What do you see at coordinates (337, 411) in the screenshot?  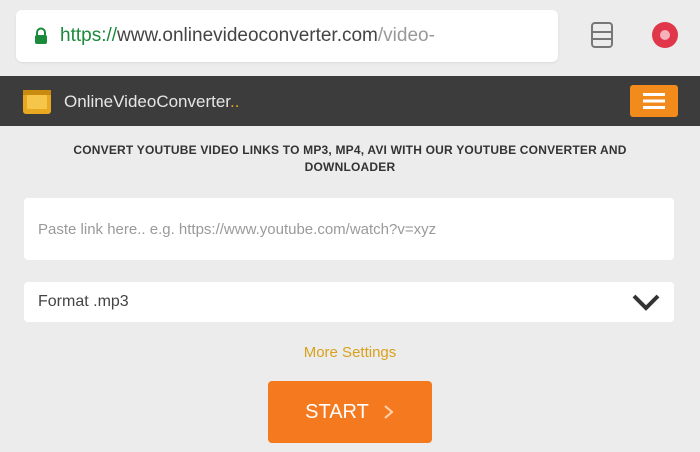 I see `start-button-label: START` at bounding box center [337, 411].